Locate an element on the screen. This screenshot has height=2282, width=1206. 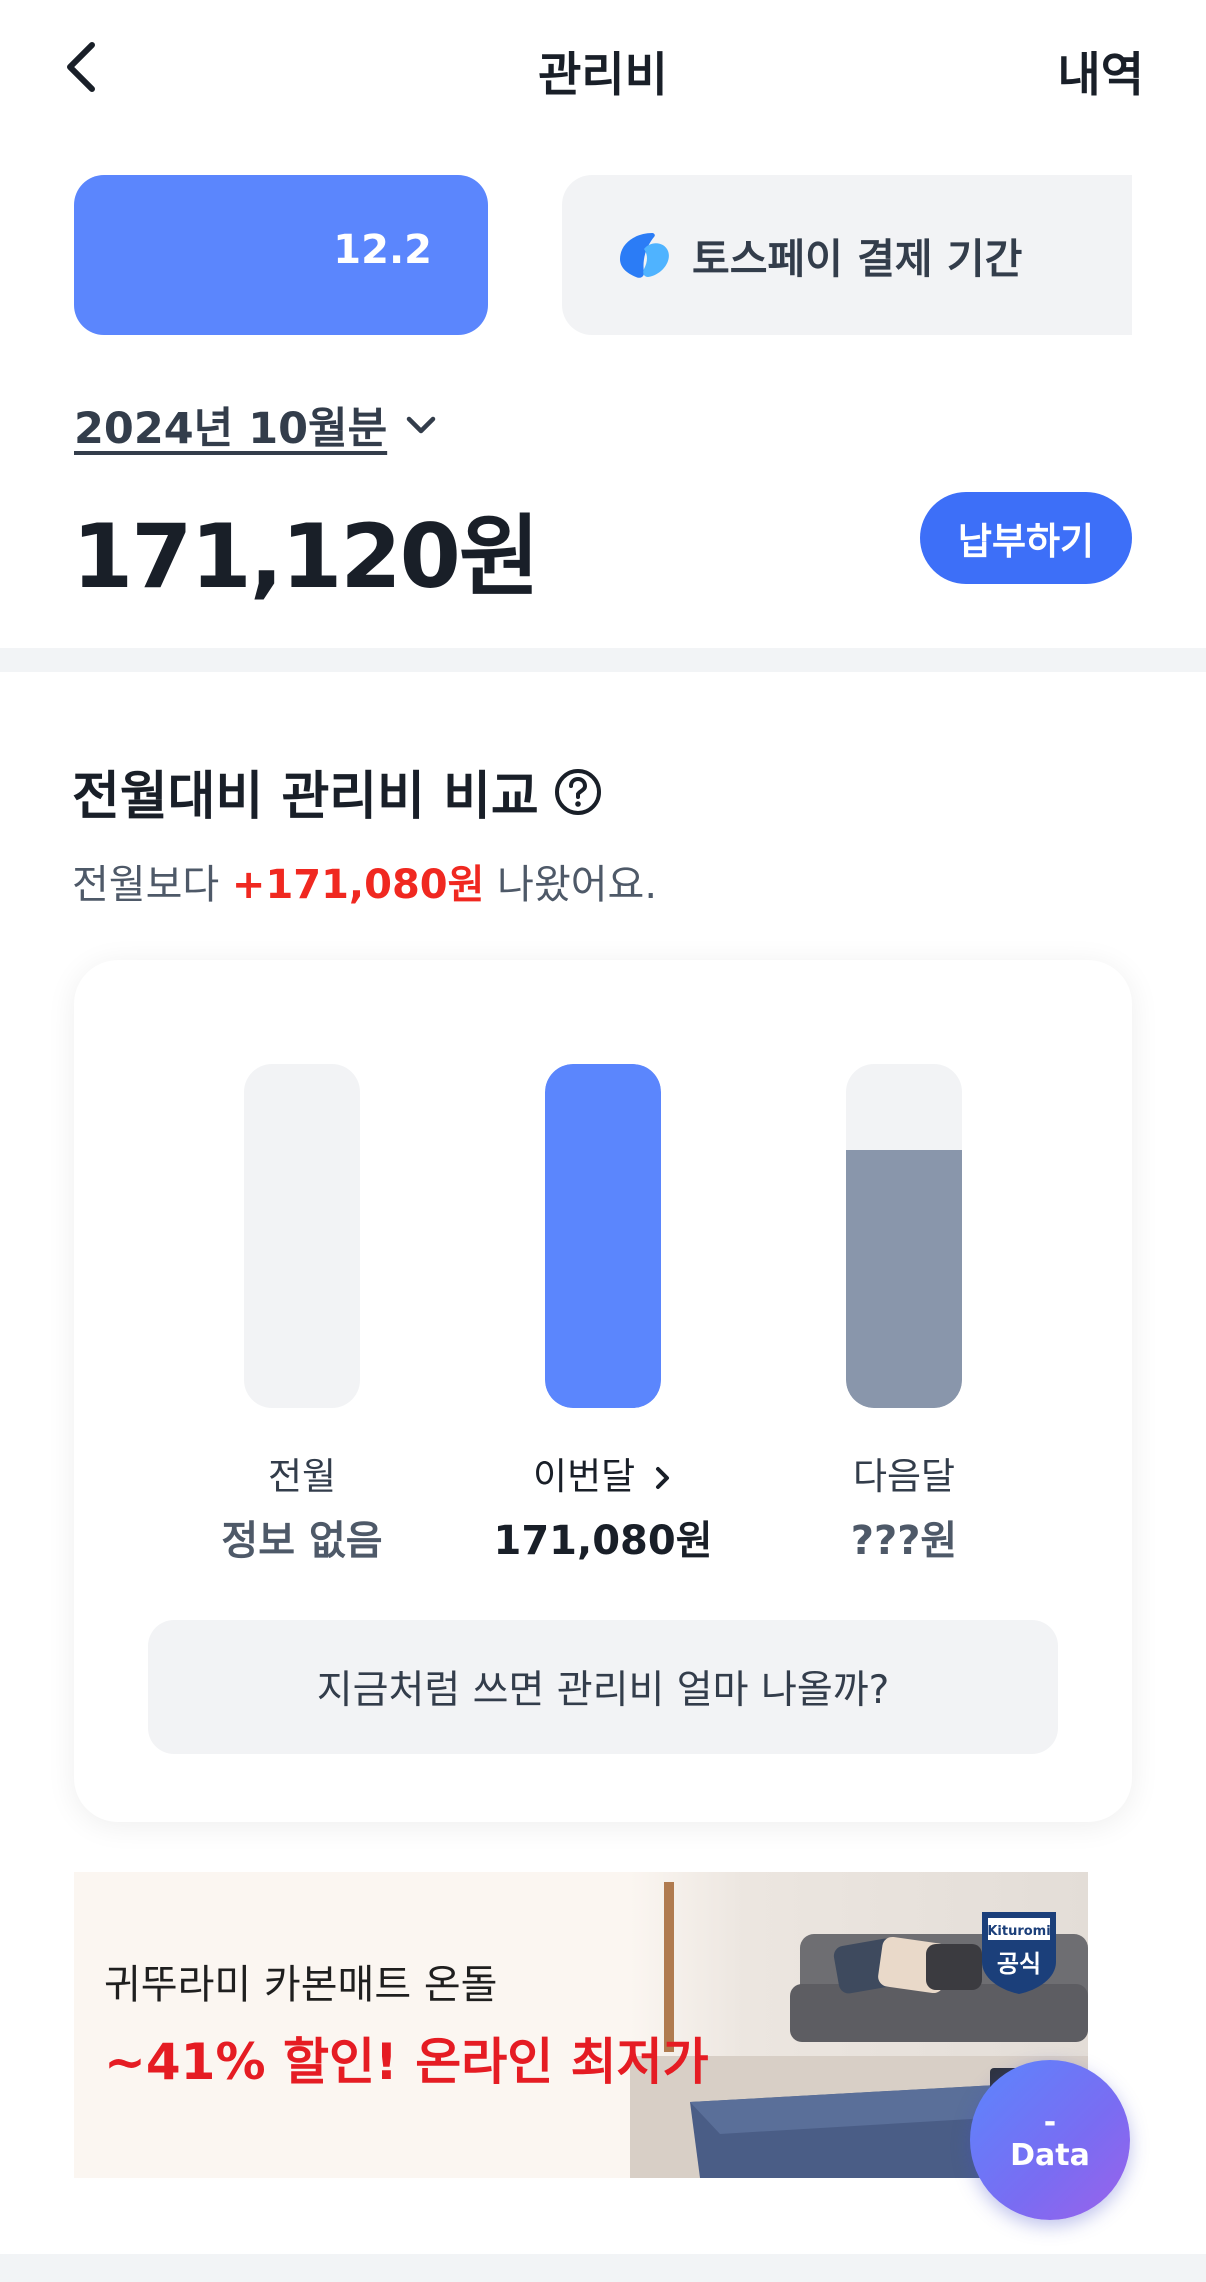
help-icon is located at coordinates (578, 792).